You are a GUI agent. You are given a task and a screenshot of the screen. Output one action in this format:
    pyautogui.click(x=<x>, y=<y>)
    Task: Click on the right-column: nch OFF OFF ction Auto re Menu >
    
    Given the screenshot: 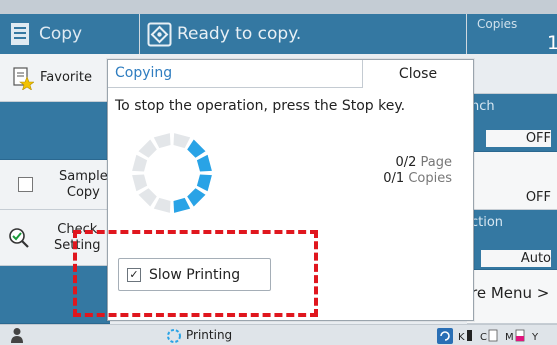 What is the action you would take?
    pyautogui.click(x=512, y=189)
    